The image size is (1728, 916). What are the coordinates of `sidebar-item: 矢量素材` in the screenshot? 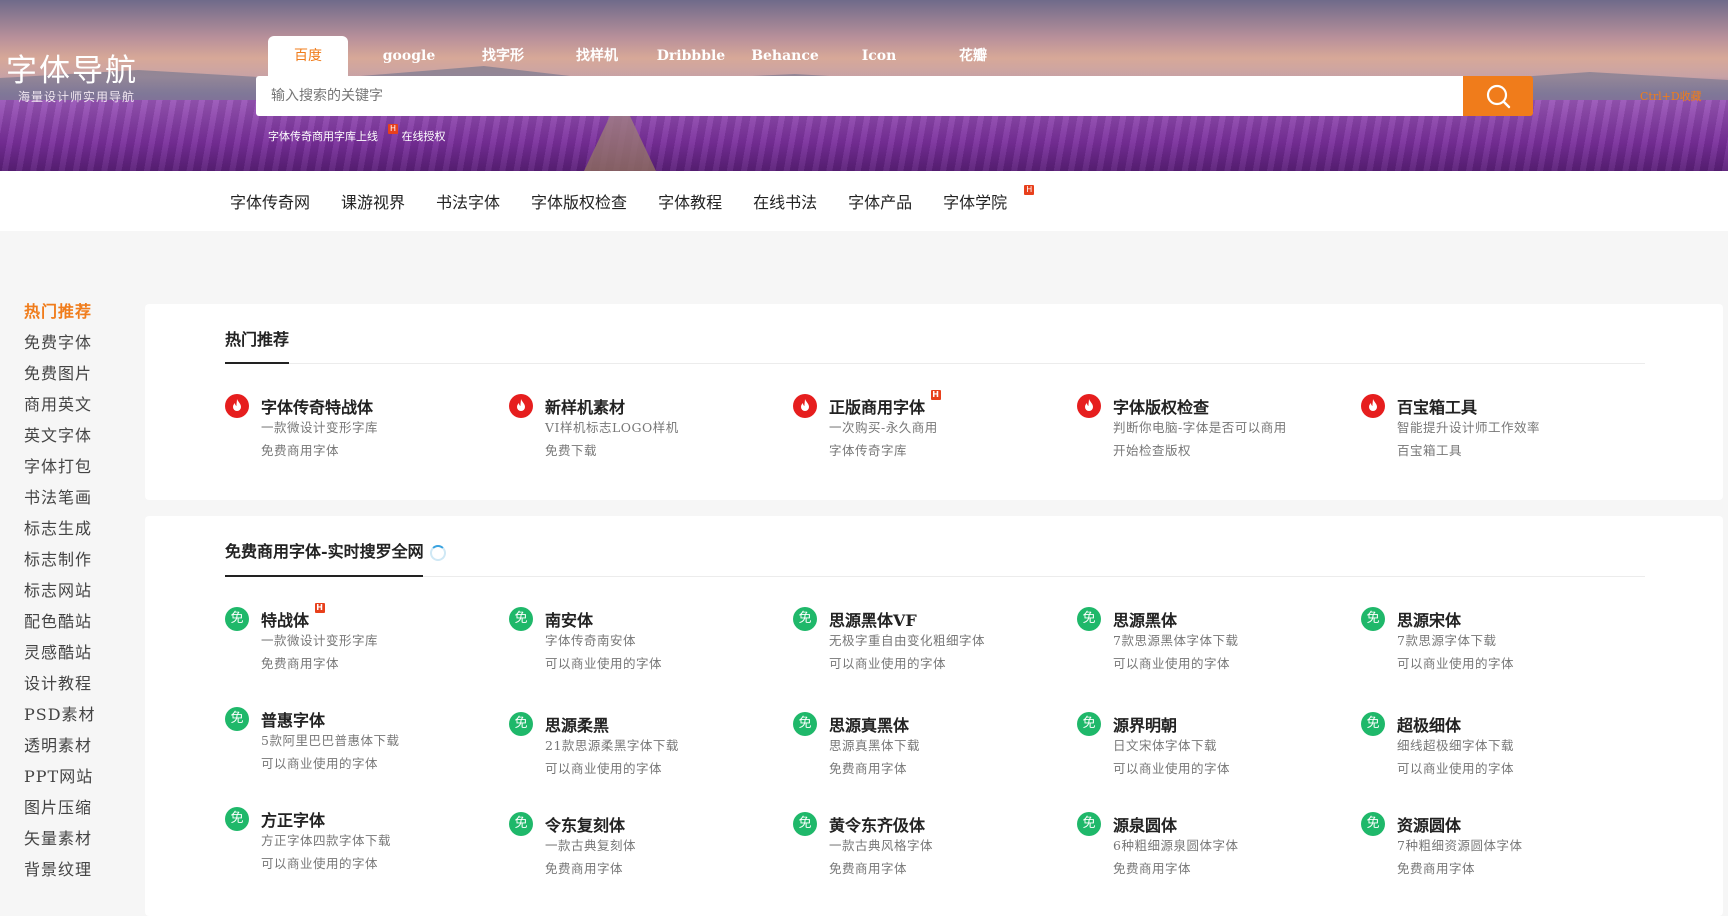 It's located at (74, 838).